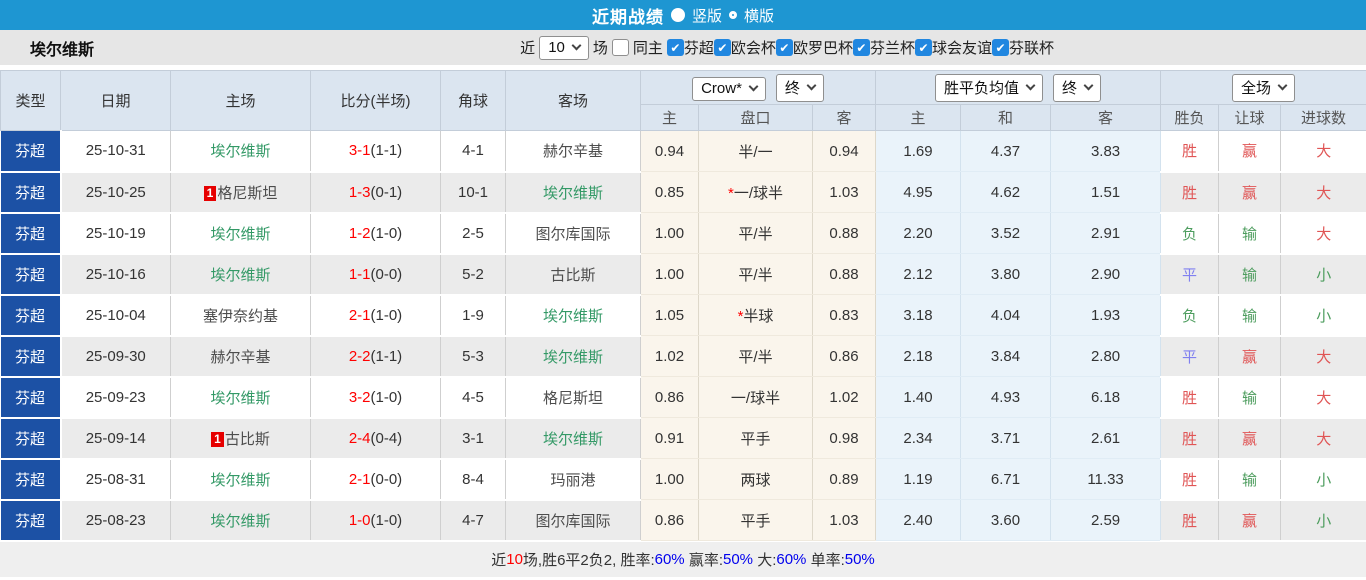 This screenshot has width=1366, height=580. I want to click on handicap-line-cell: 平/半, so click(755, 274).